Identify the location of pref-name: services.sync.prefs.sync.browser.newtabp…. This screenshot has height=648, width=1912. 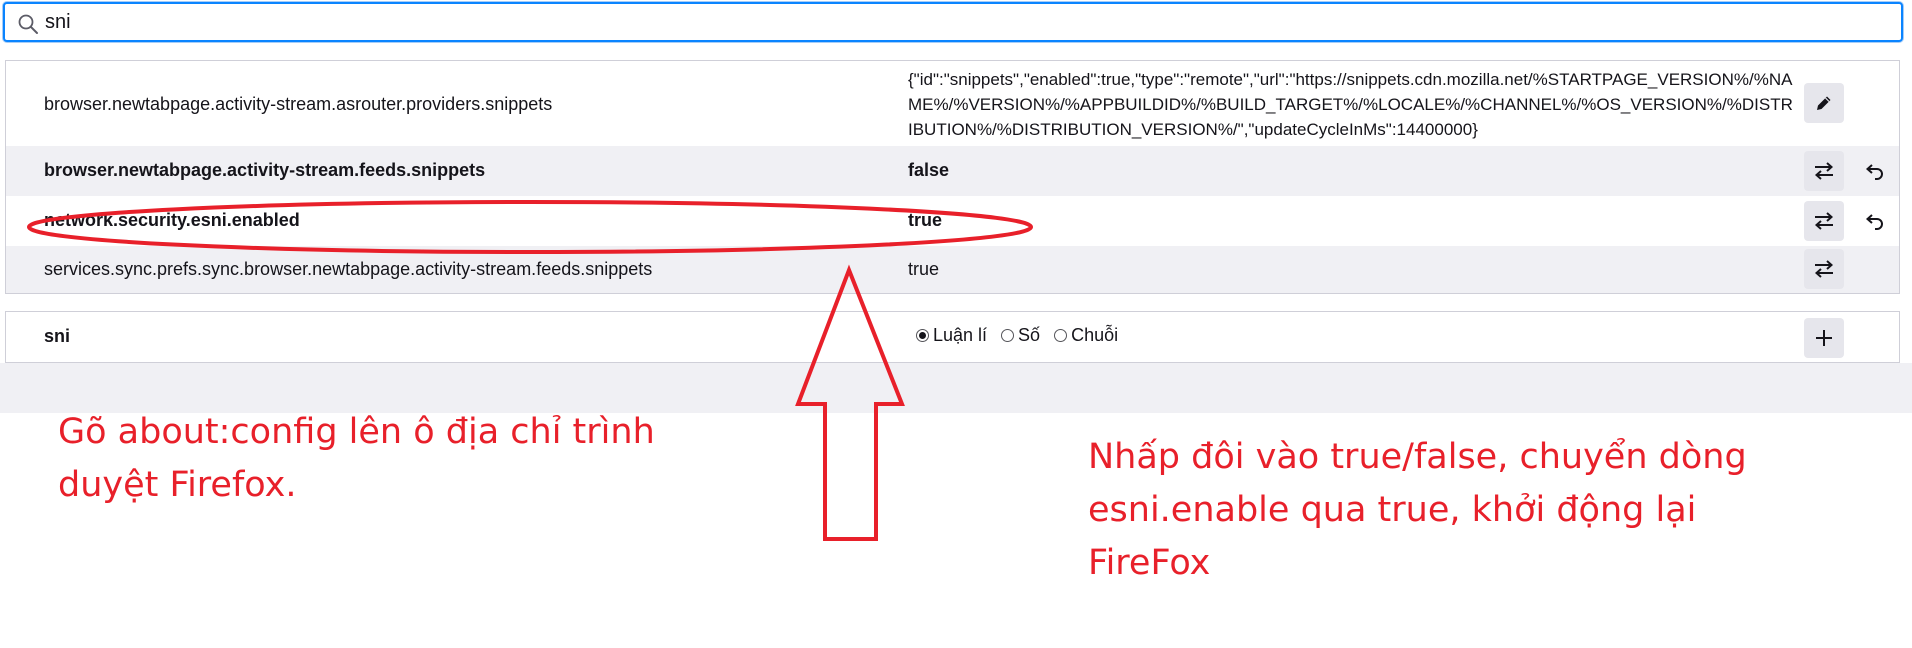
(348, 269).